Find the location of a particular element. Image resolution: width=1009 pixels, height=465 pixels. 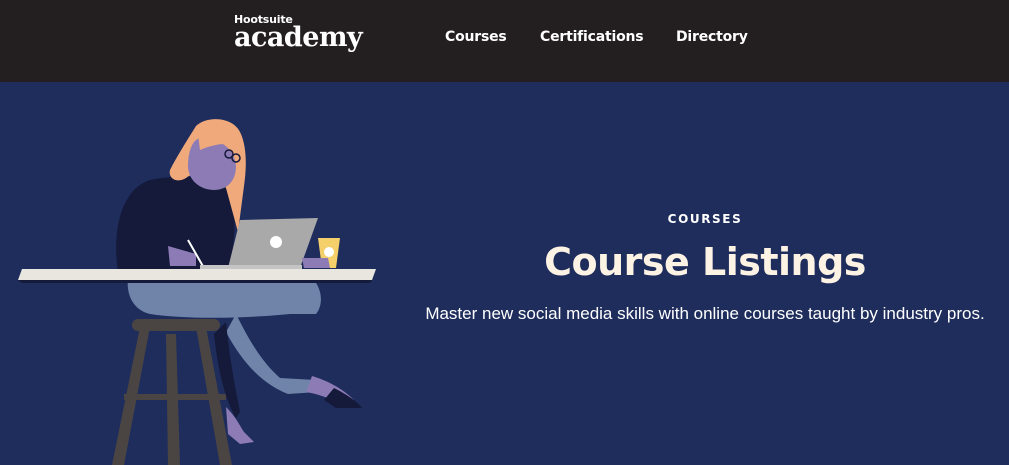

nav-link-directory: Directory is located at coordinates (712, 37).